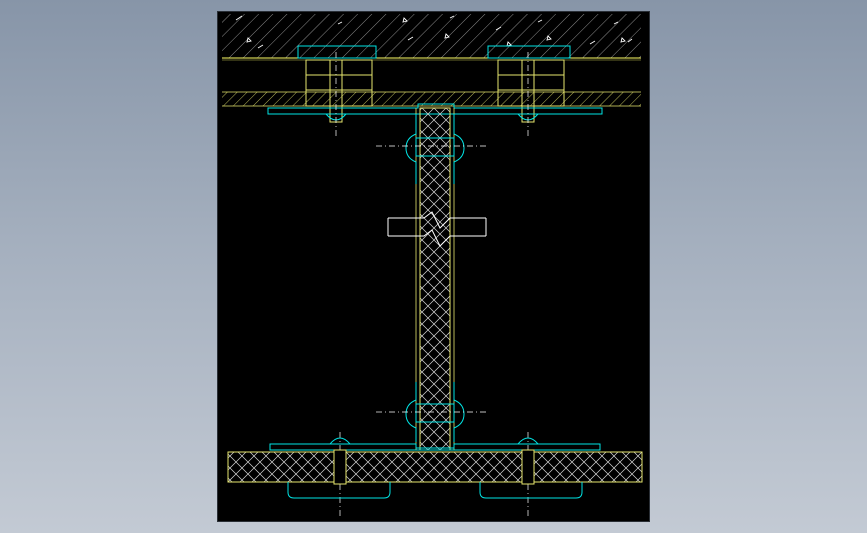  I want to click on concrete-slab, so click(431, 37).